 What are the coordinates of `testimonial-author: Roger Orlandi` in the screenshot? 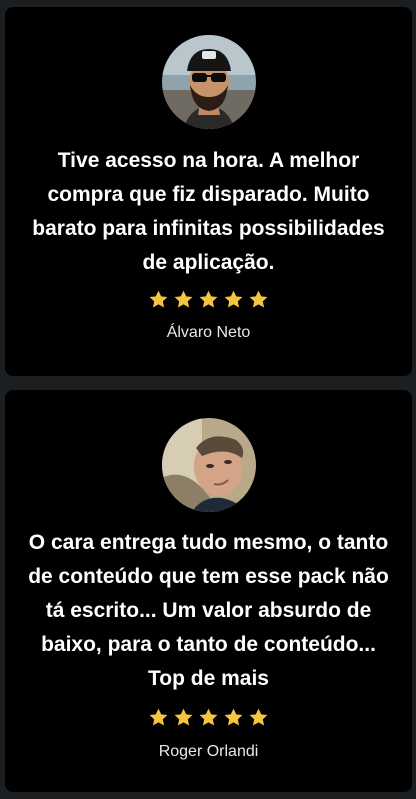 It's located at (208, 751).